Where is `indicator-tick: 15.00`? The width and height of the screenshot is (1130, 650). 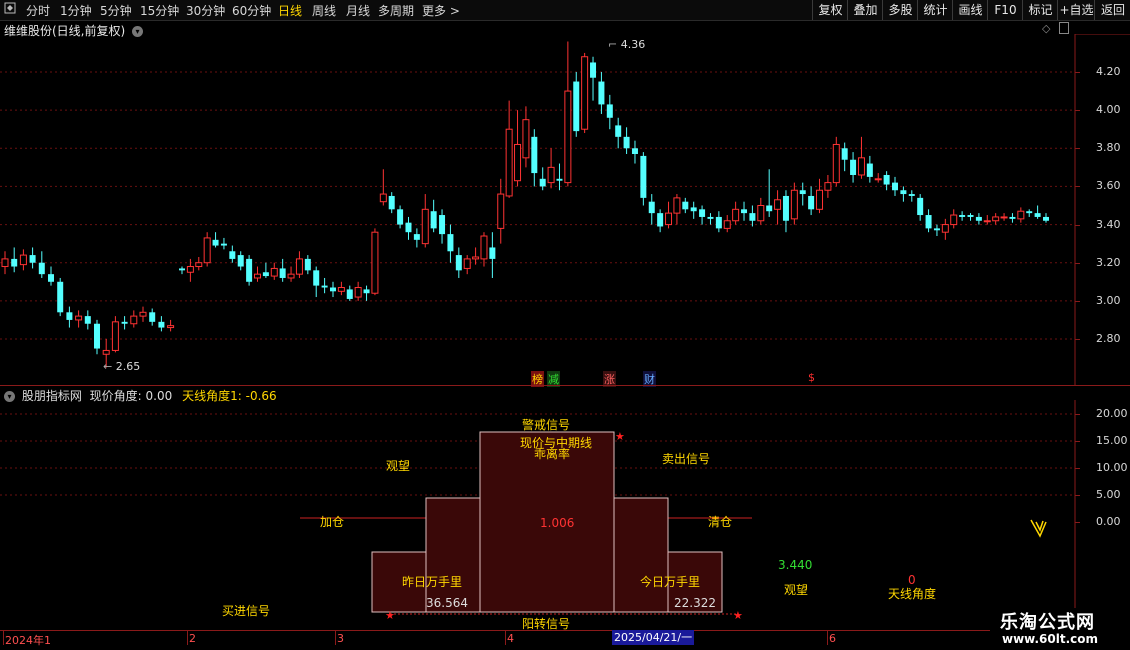 indicator-tick: 15.00 is located at coordinates (1112, 440).